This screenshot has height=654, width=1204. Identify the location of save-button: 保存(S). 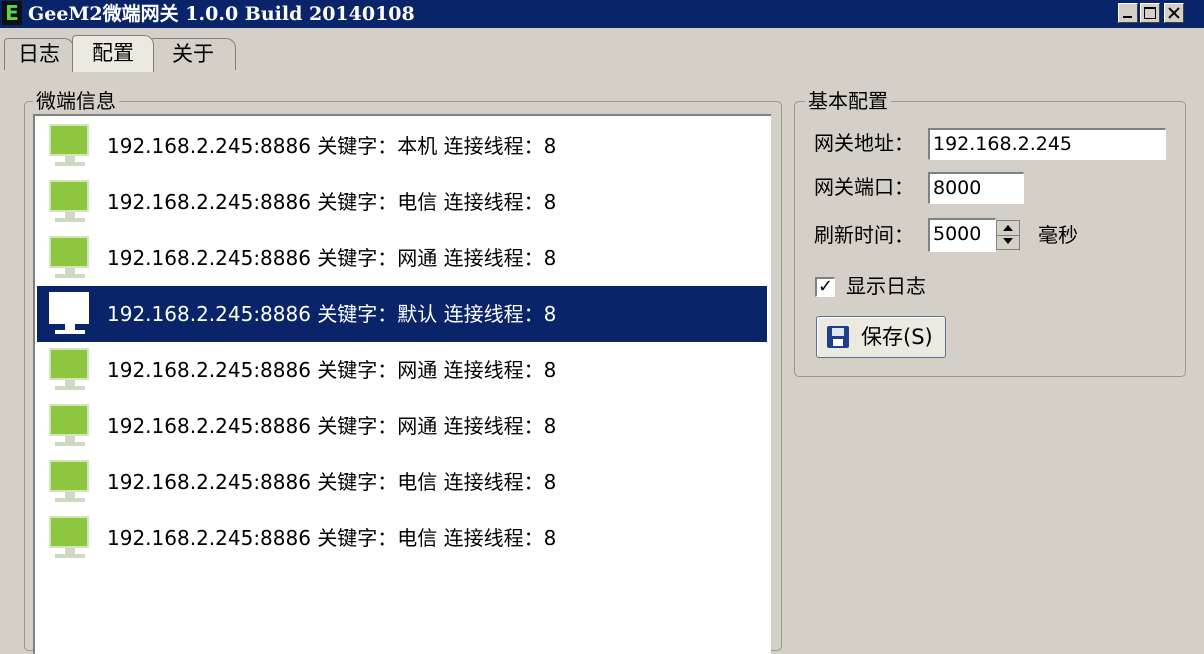
(881, 337).